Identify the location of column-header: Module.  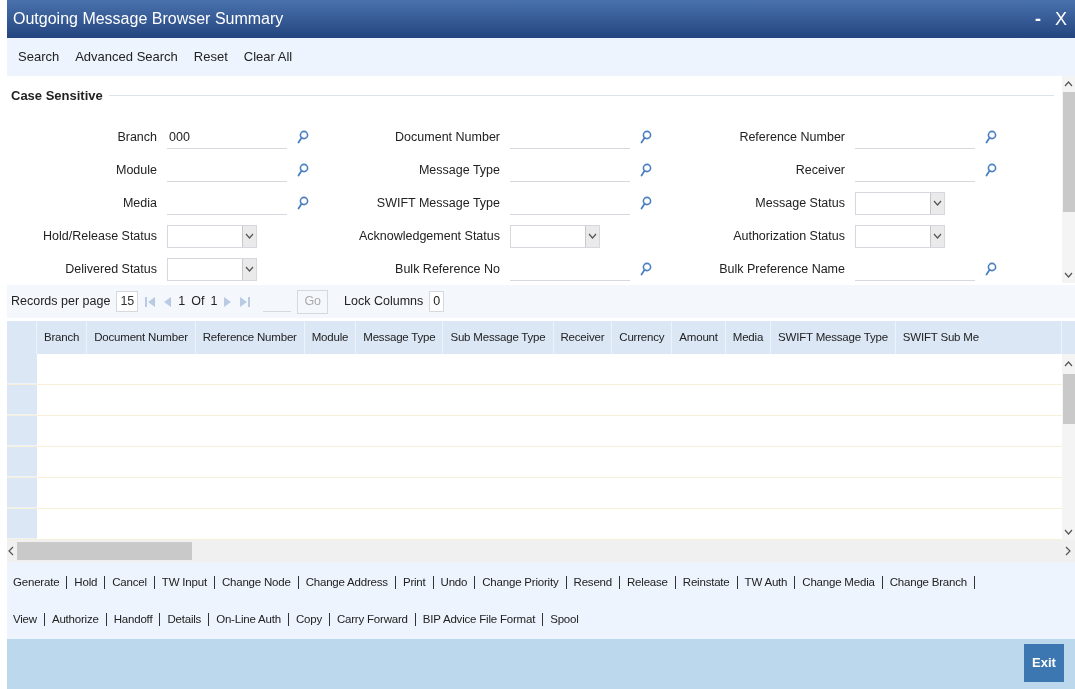
(330, 337).